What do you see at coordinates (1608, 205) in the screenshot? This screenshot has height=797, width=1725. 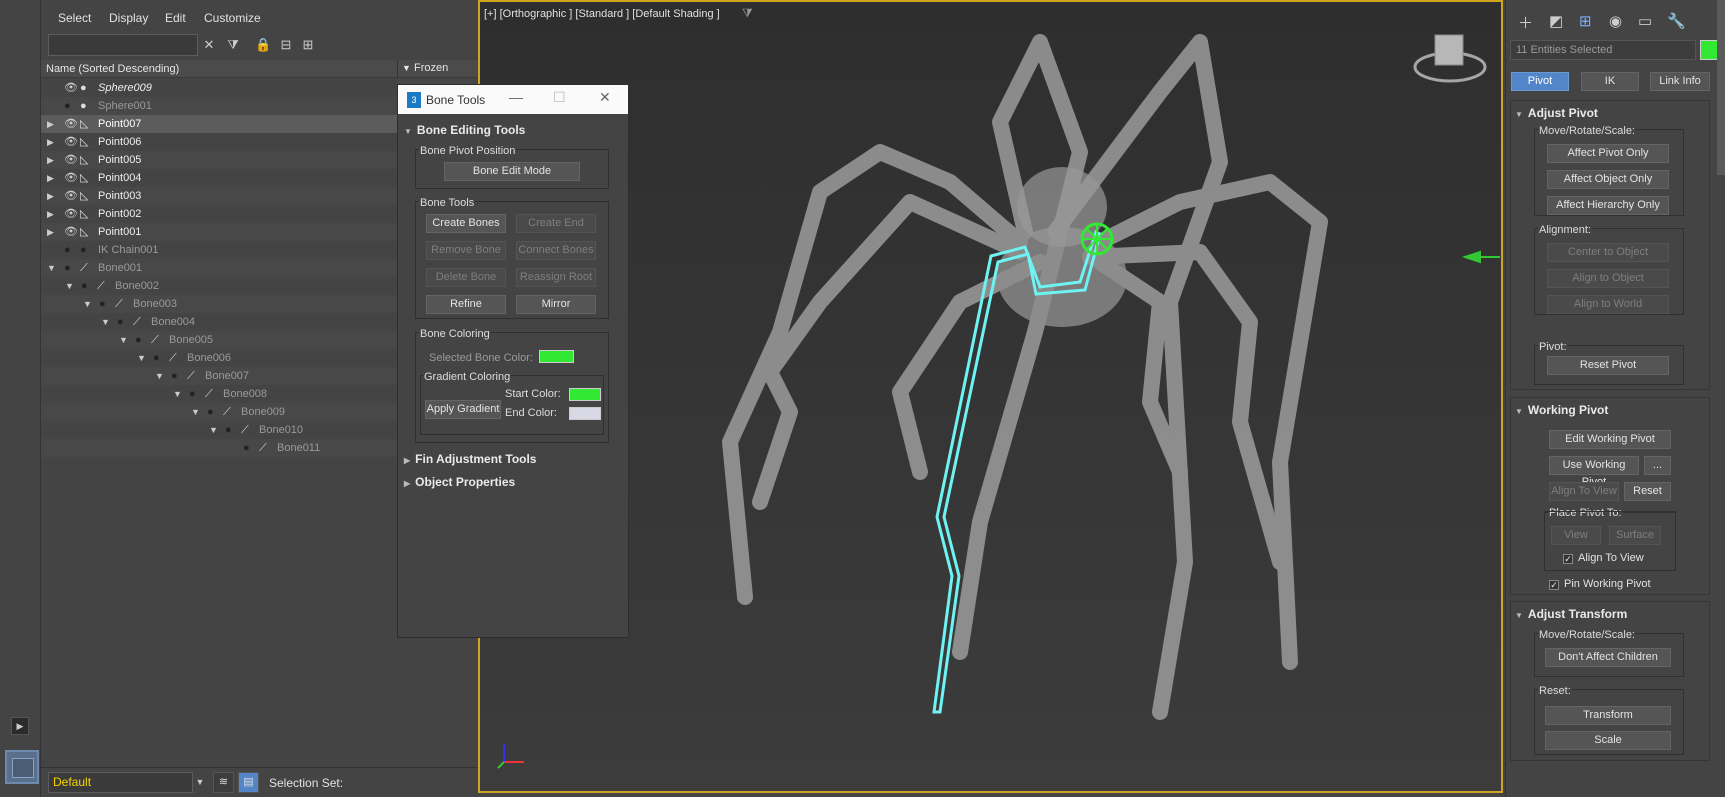 I see `affect-hierarchy-only-button: Affect Hierarchy Only` at bounding box center [1608, 205].